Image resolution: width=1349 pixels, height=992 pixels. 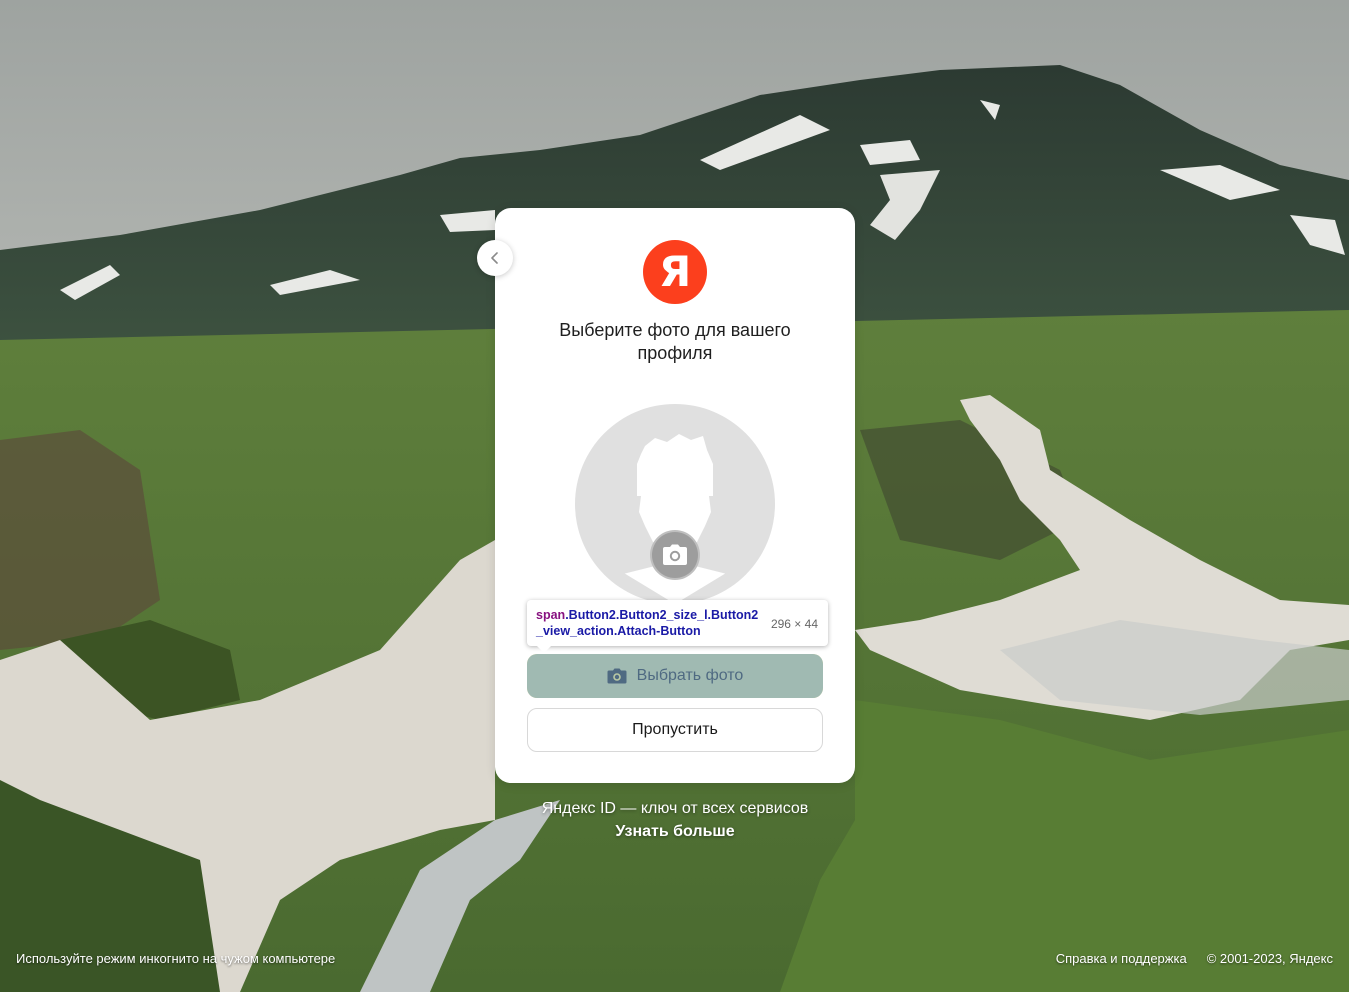 What do you see at coordinates (544, 649) in the screenshot?
I see `tooltip-arrow` at bounding box center [544, 649].